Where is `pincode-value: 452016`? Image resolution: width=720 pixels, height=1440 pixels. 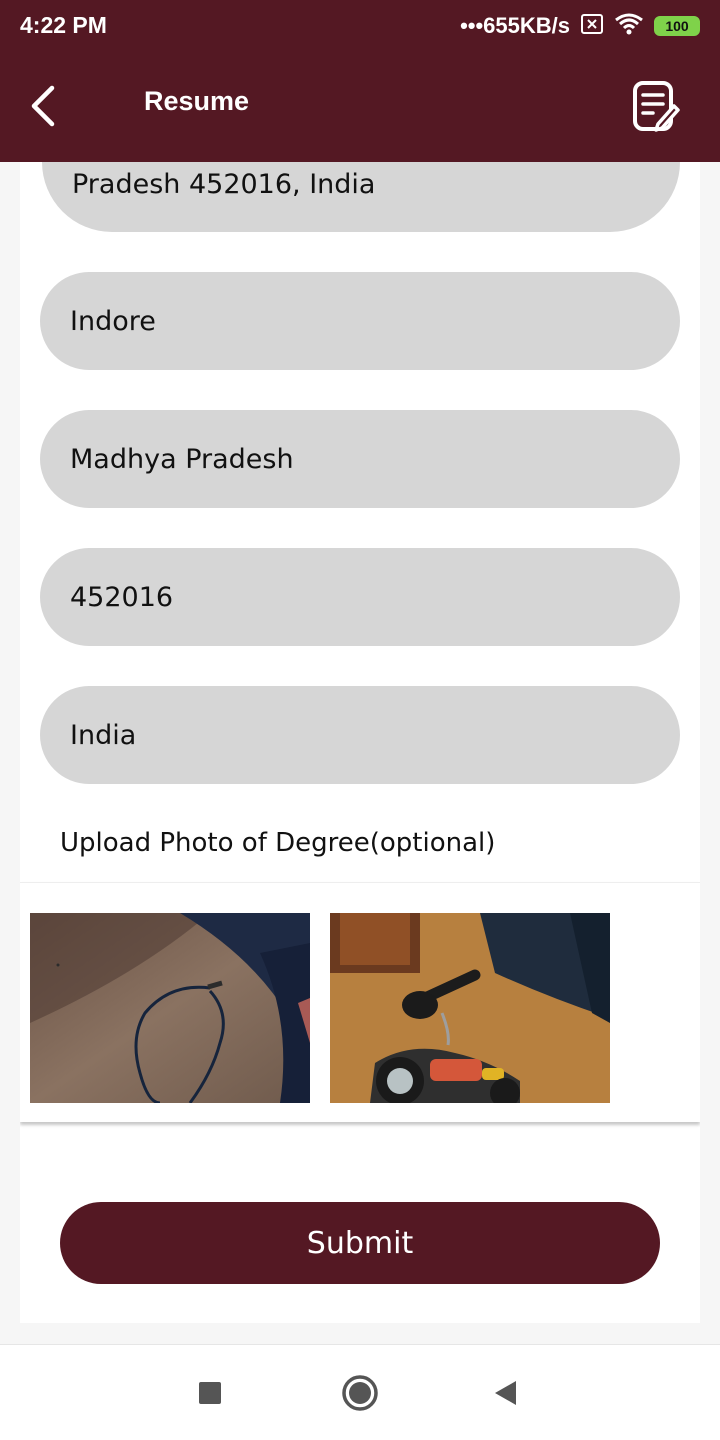 pincode-value: 452016 is located at coordinates (122, 597).